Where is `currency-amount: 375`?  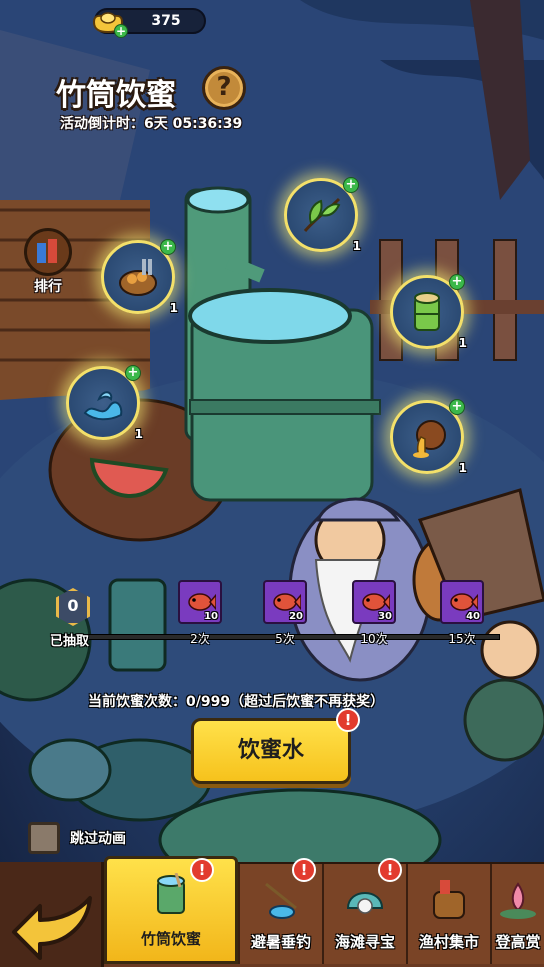
currency-amount: 375 is located at coordinates (166, 21).